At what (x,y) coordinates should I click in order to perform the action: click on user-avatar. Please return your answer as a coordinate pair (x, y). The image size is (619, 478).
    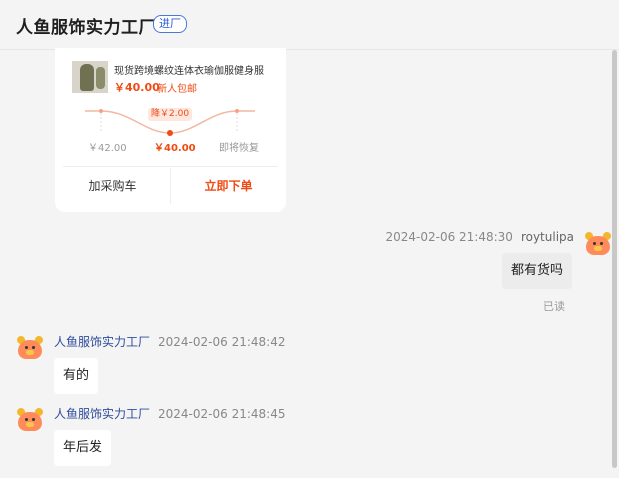
    Looking at the image, I should click on (598, 243).